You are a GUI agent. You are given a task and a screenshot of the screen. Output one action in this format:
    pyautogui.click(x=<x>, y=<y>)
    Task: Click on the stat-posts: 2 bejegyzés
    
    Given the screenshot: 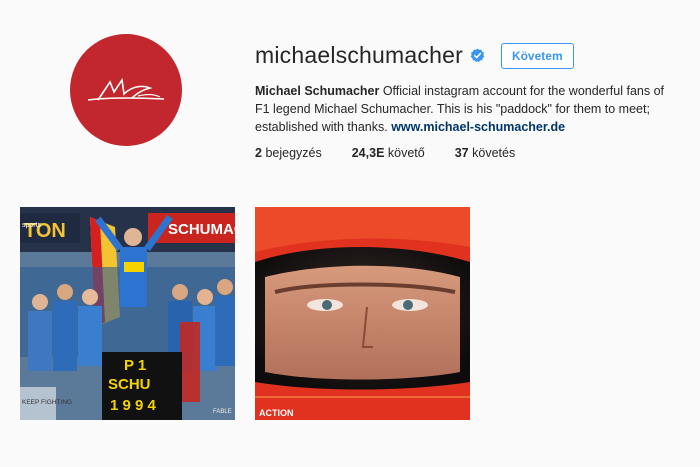 What is the action you would take?
    pyautogui.click(x=288, y=153)
    